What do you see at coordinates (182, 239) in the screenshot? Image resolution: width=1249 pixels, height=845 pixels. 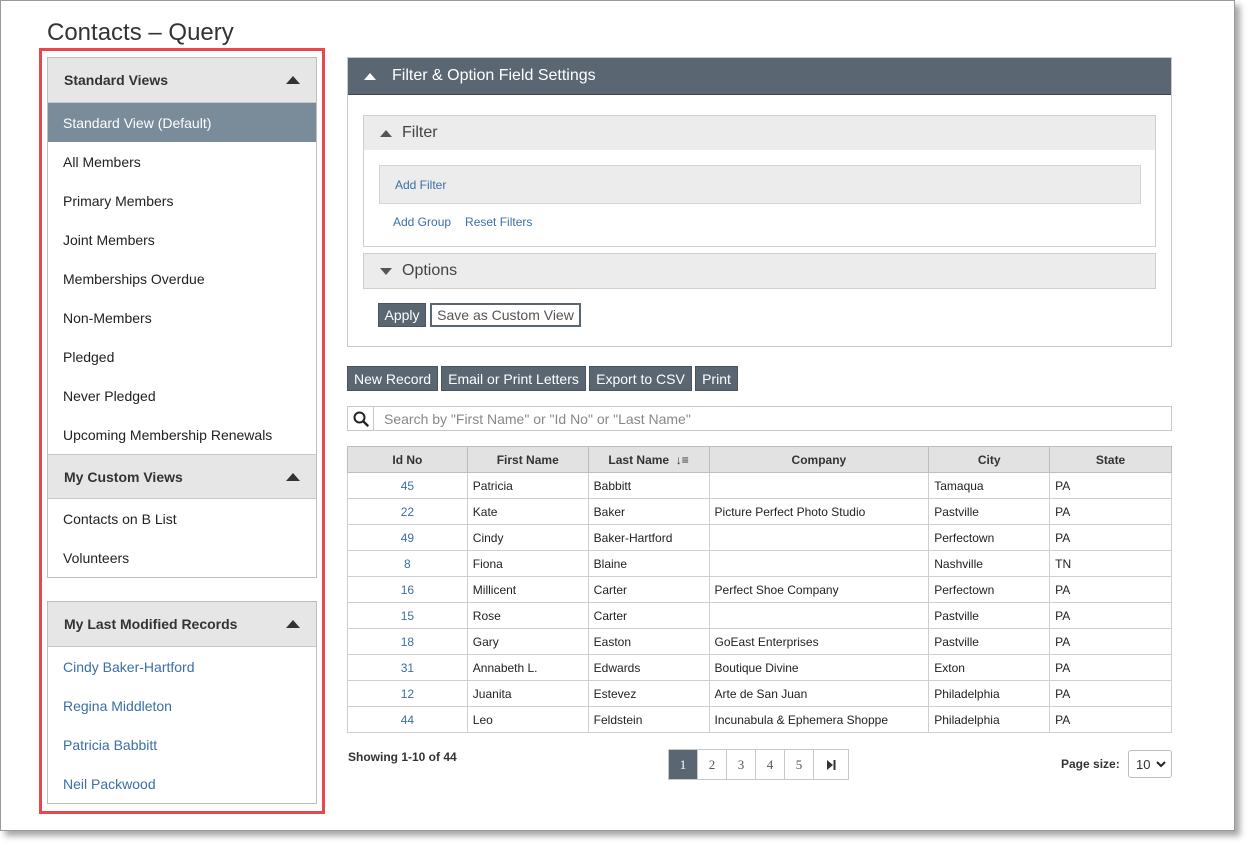 I see `sidebar-item-joint-members: Joint Members` at bounding box center [182, 239].